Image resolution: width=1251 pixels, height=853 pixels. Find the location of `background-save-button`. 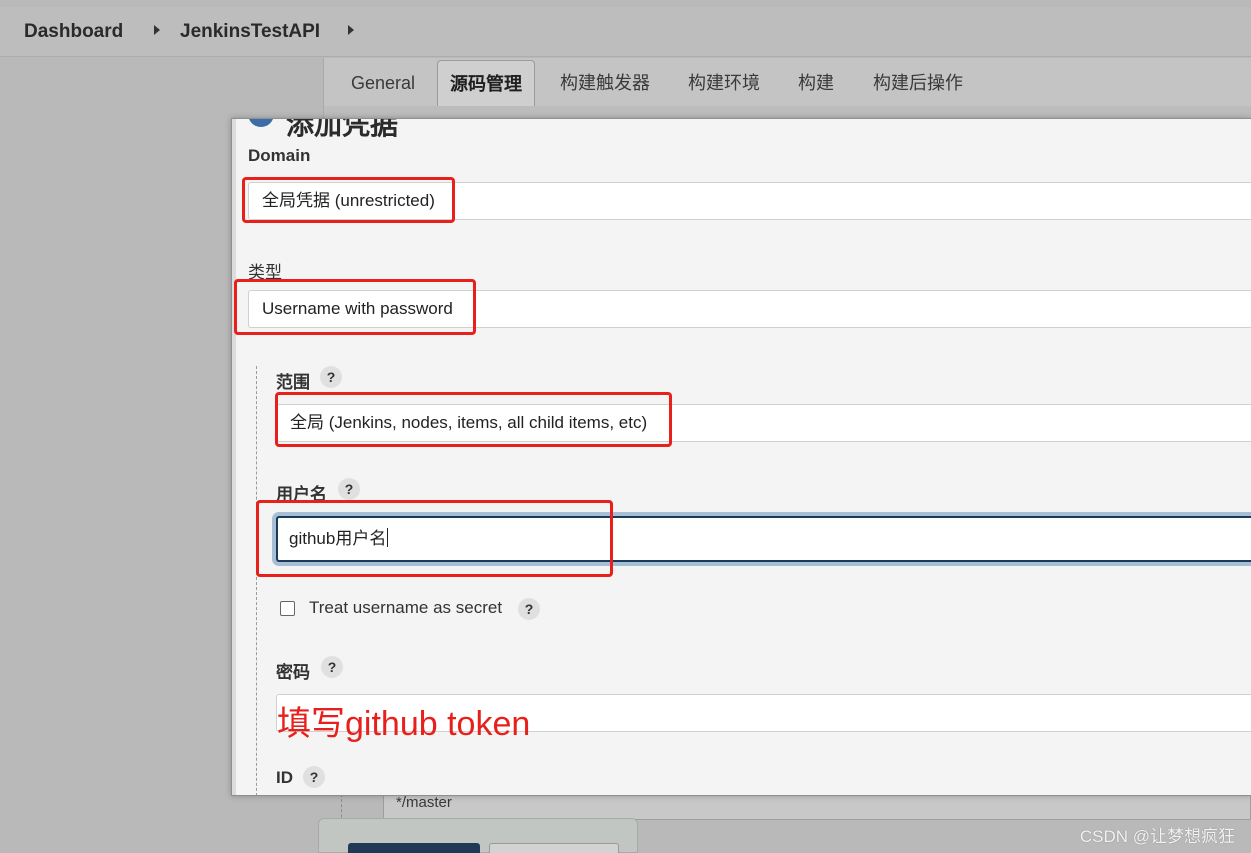

background-save-button is located at coordinates (414, 848).